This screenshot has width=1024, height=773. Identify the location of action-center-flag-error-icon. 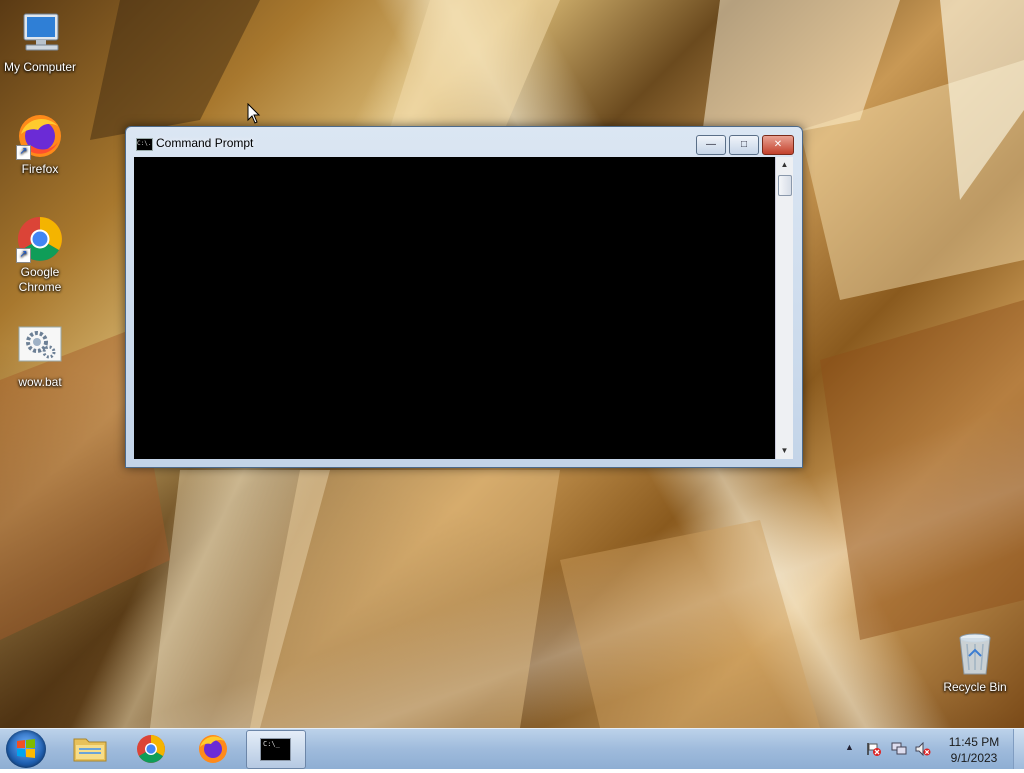
(874, 749).